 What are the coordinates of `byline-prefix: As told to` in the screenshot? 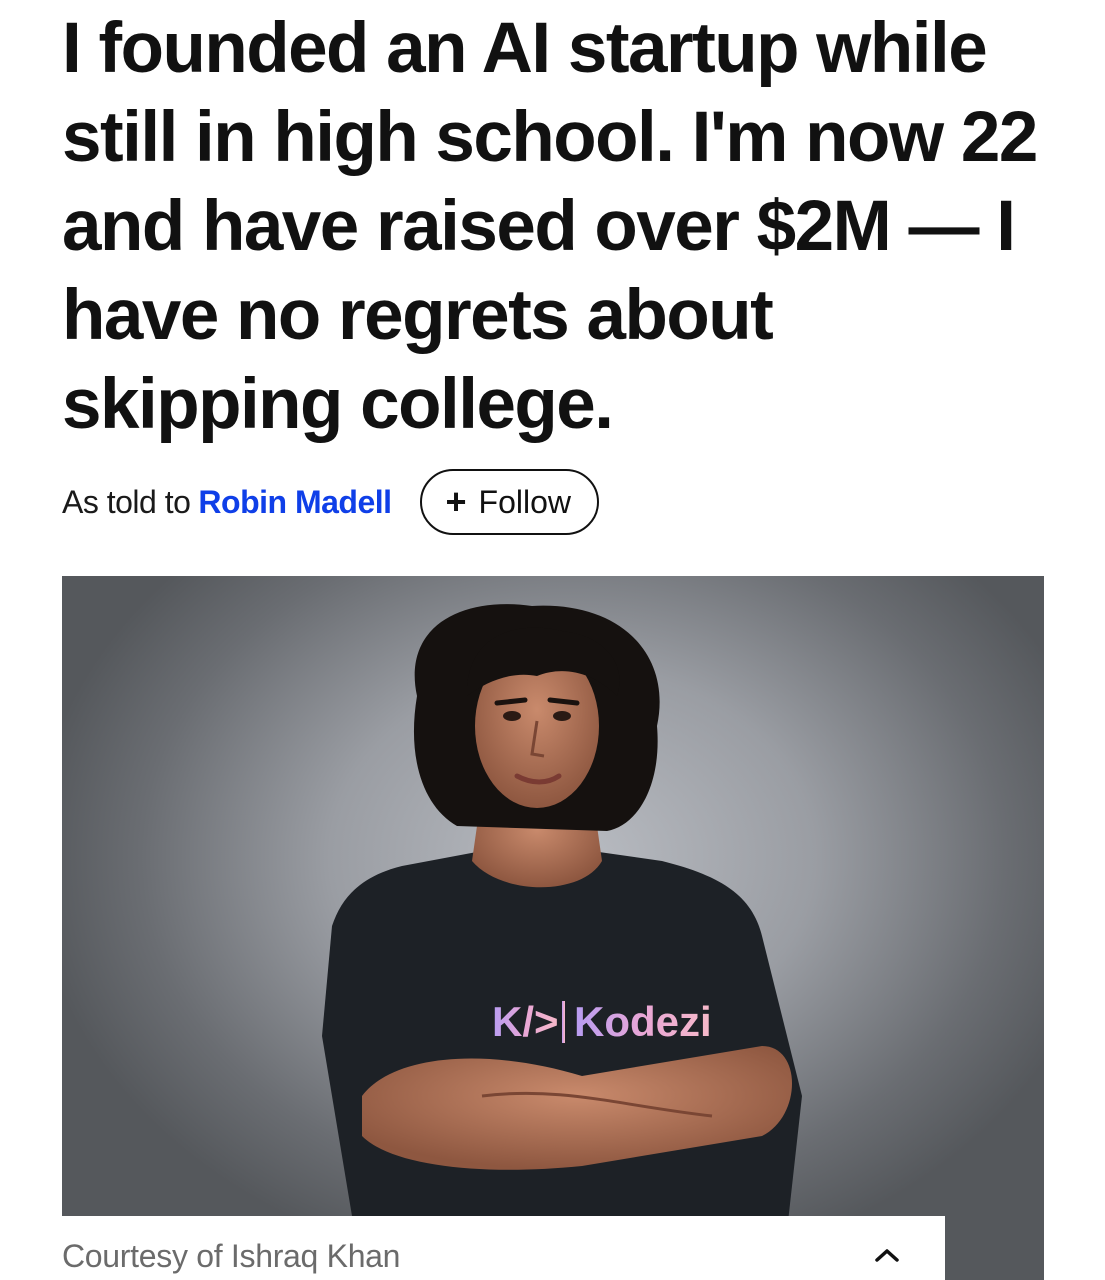 It's located at (126, 501).